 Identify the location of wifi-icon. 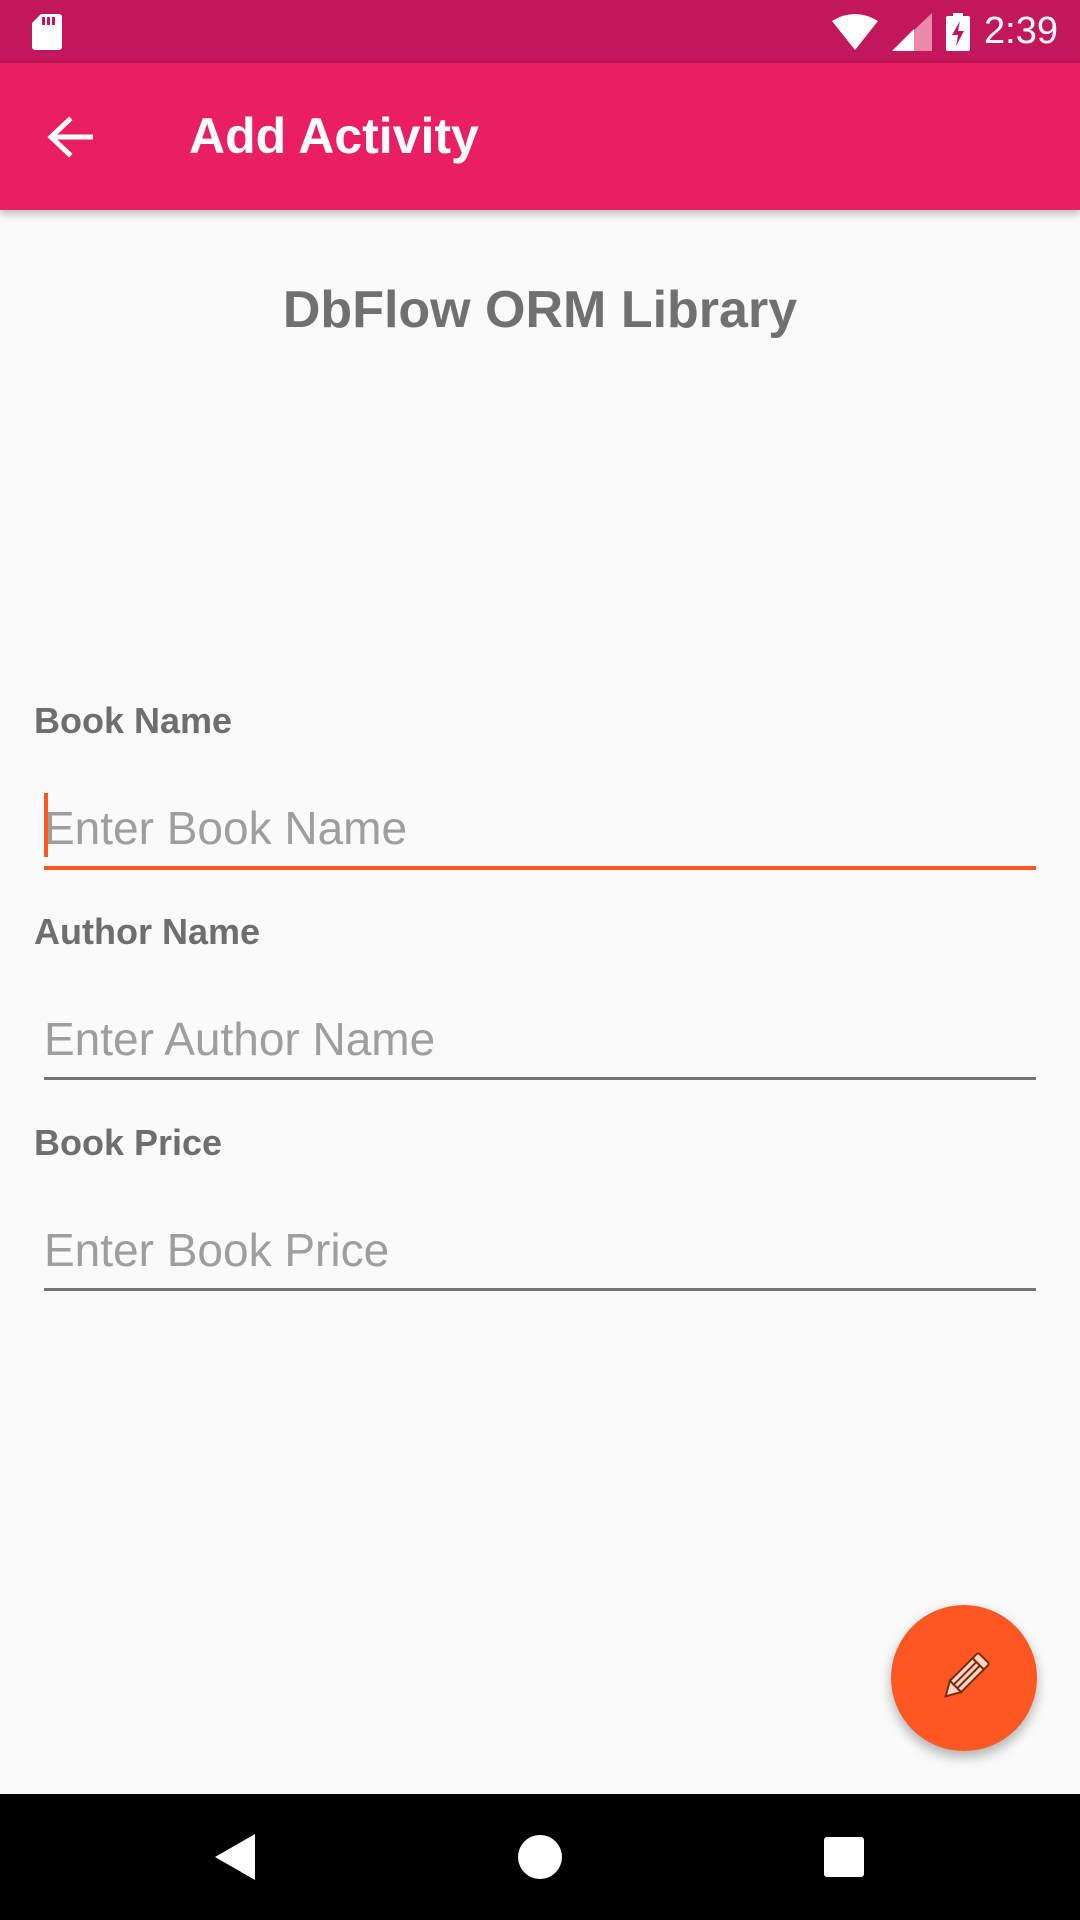
(855, 31).